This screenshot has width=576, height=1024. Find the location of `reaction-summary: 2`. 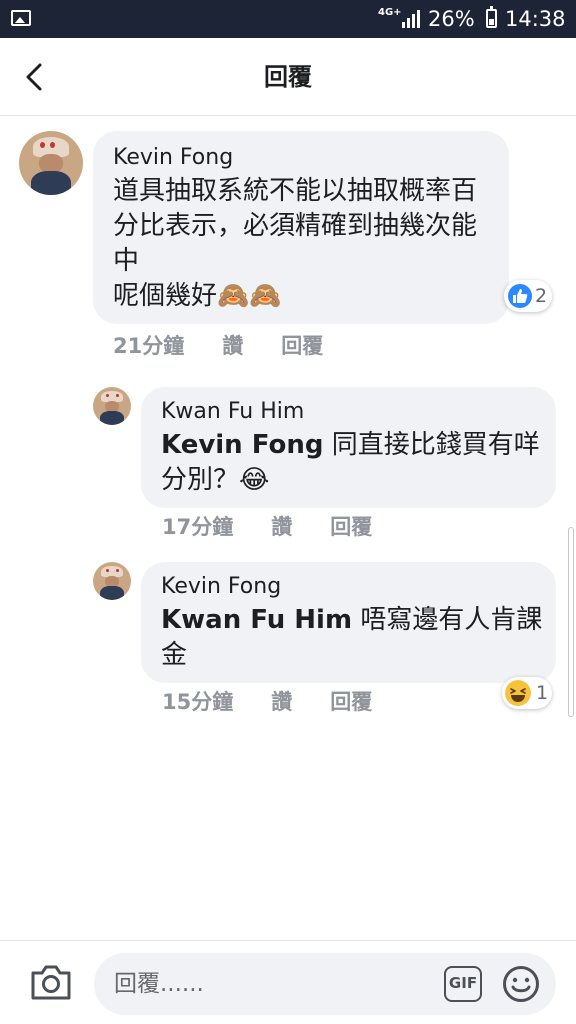

reaction-summary: 2 is located at coordinates (528, 296).